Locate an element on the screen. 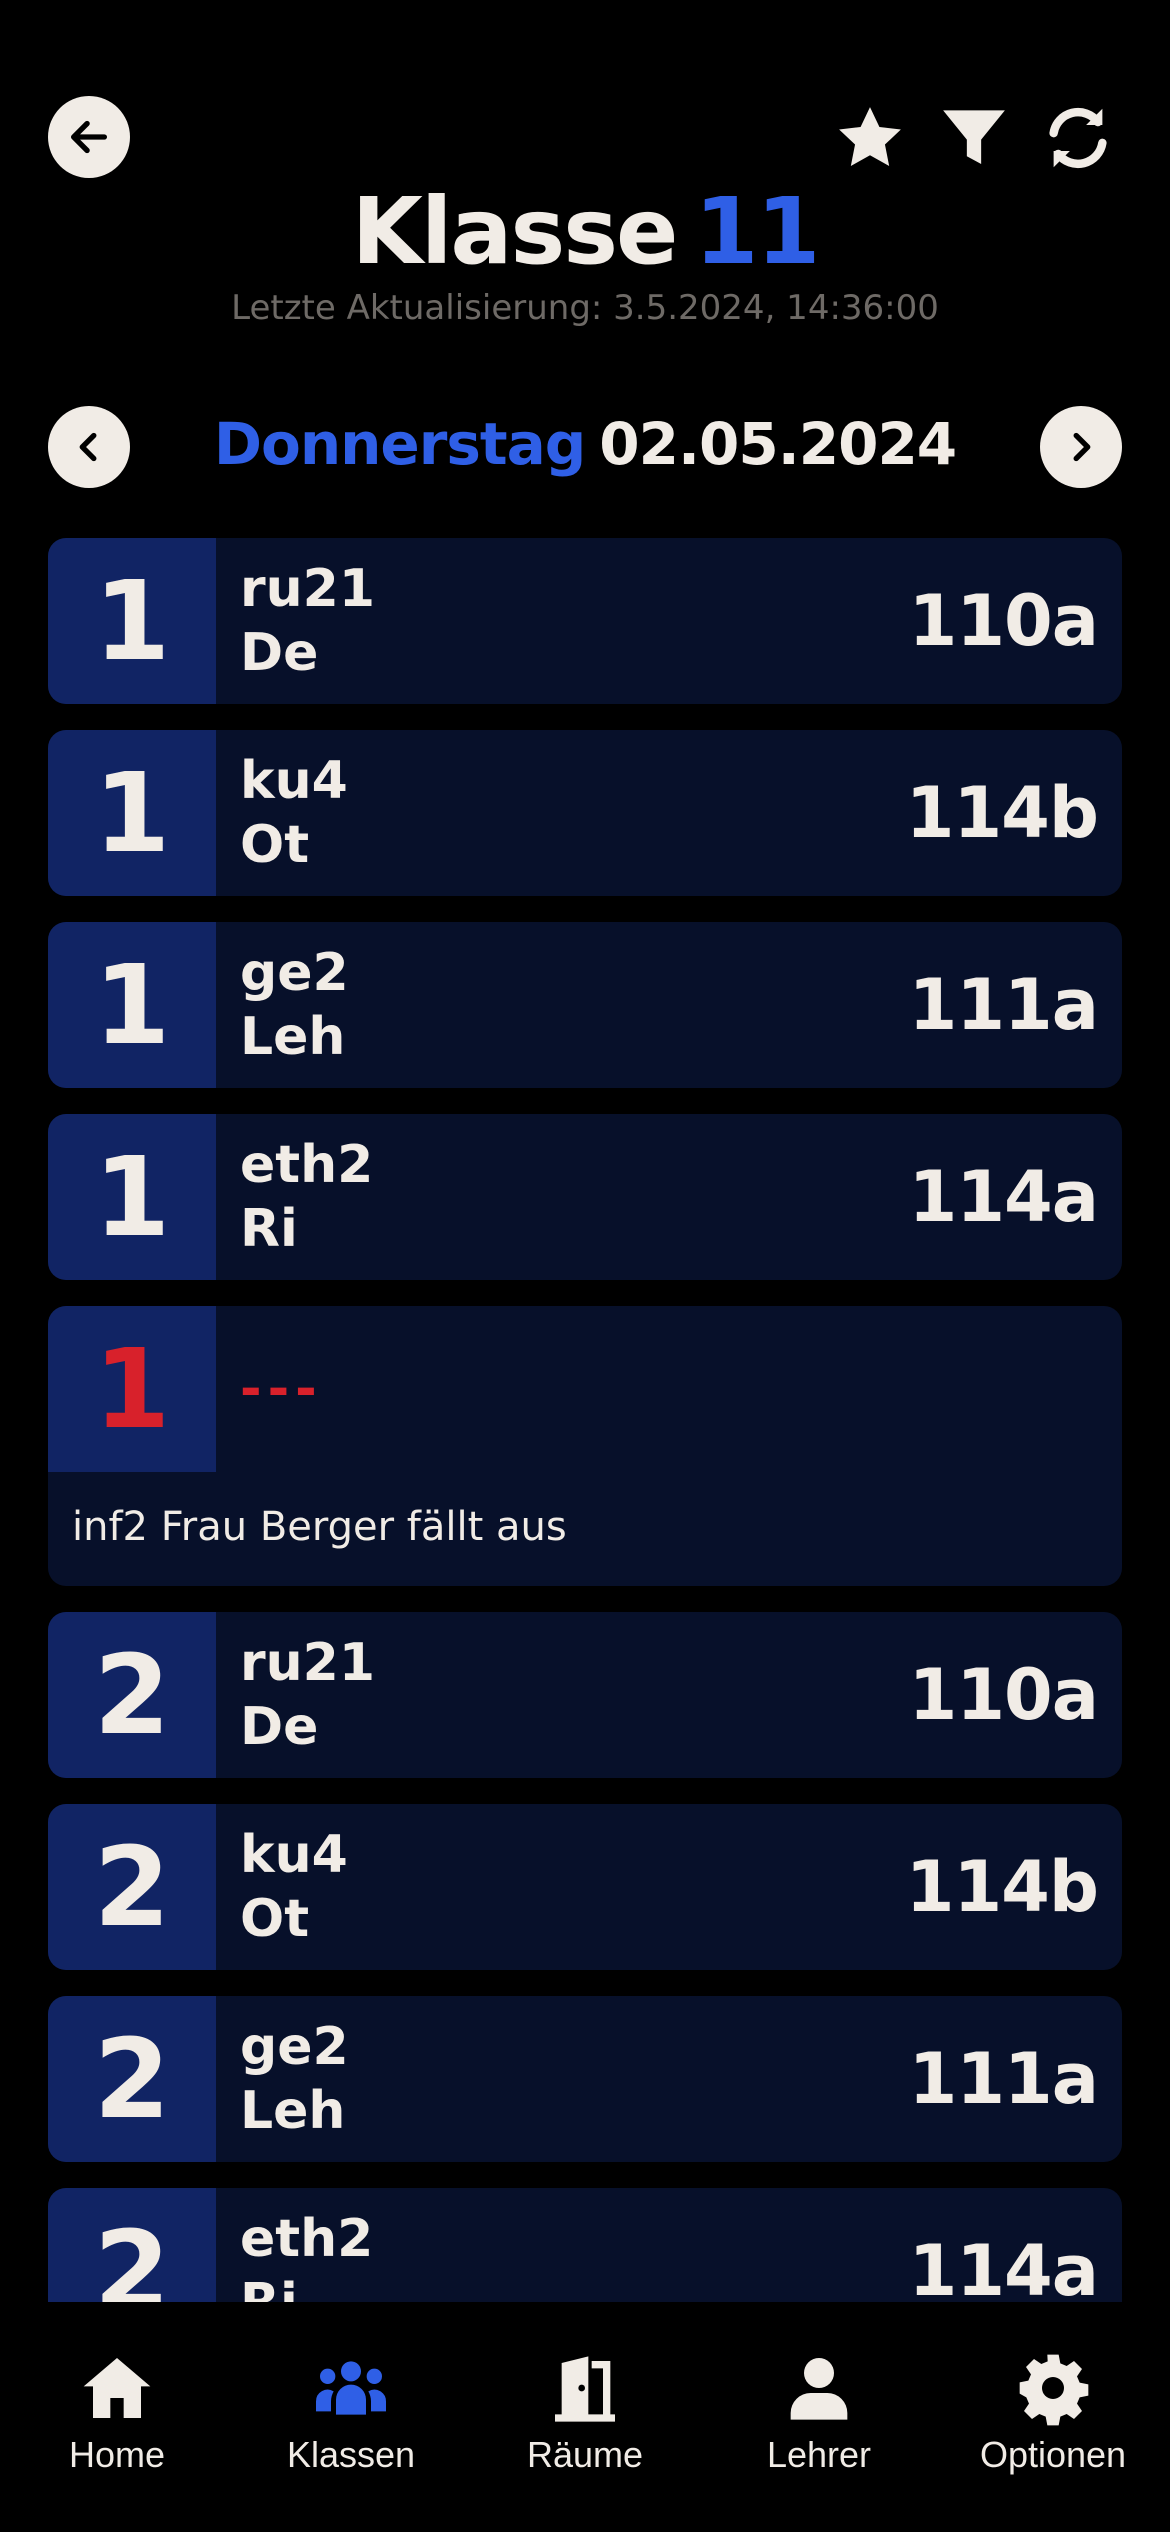 The height and width of the screenshot is (2532, 1170). lesson-card: 2 ru21 De 110a is located at coordinates (585, 1695).